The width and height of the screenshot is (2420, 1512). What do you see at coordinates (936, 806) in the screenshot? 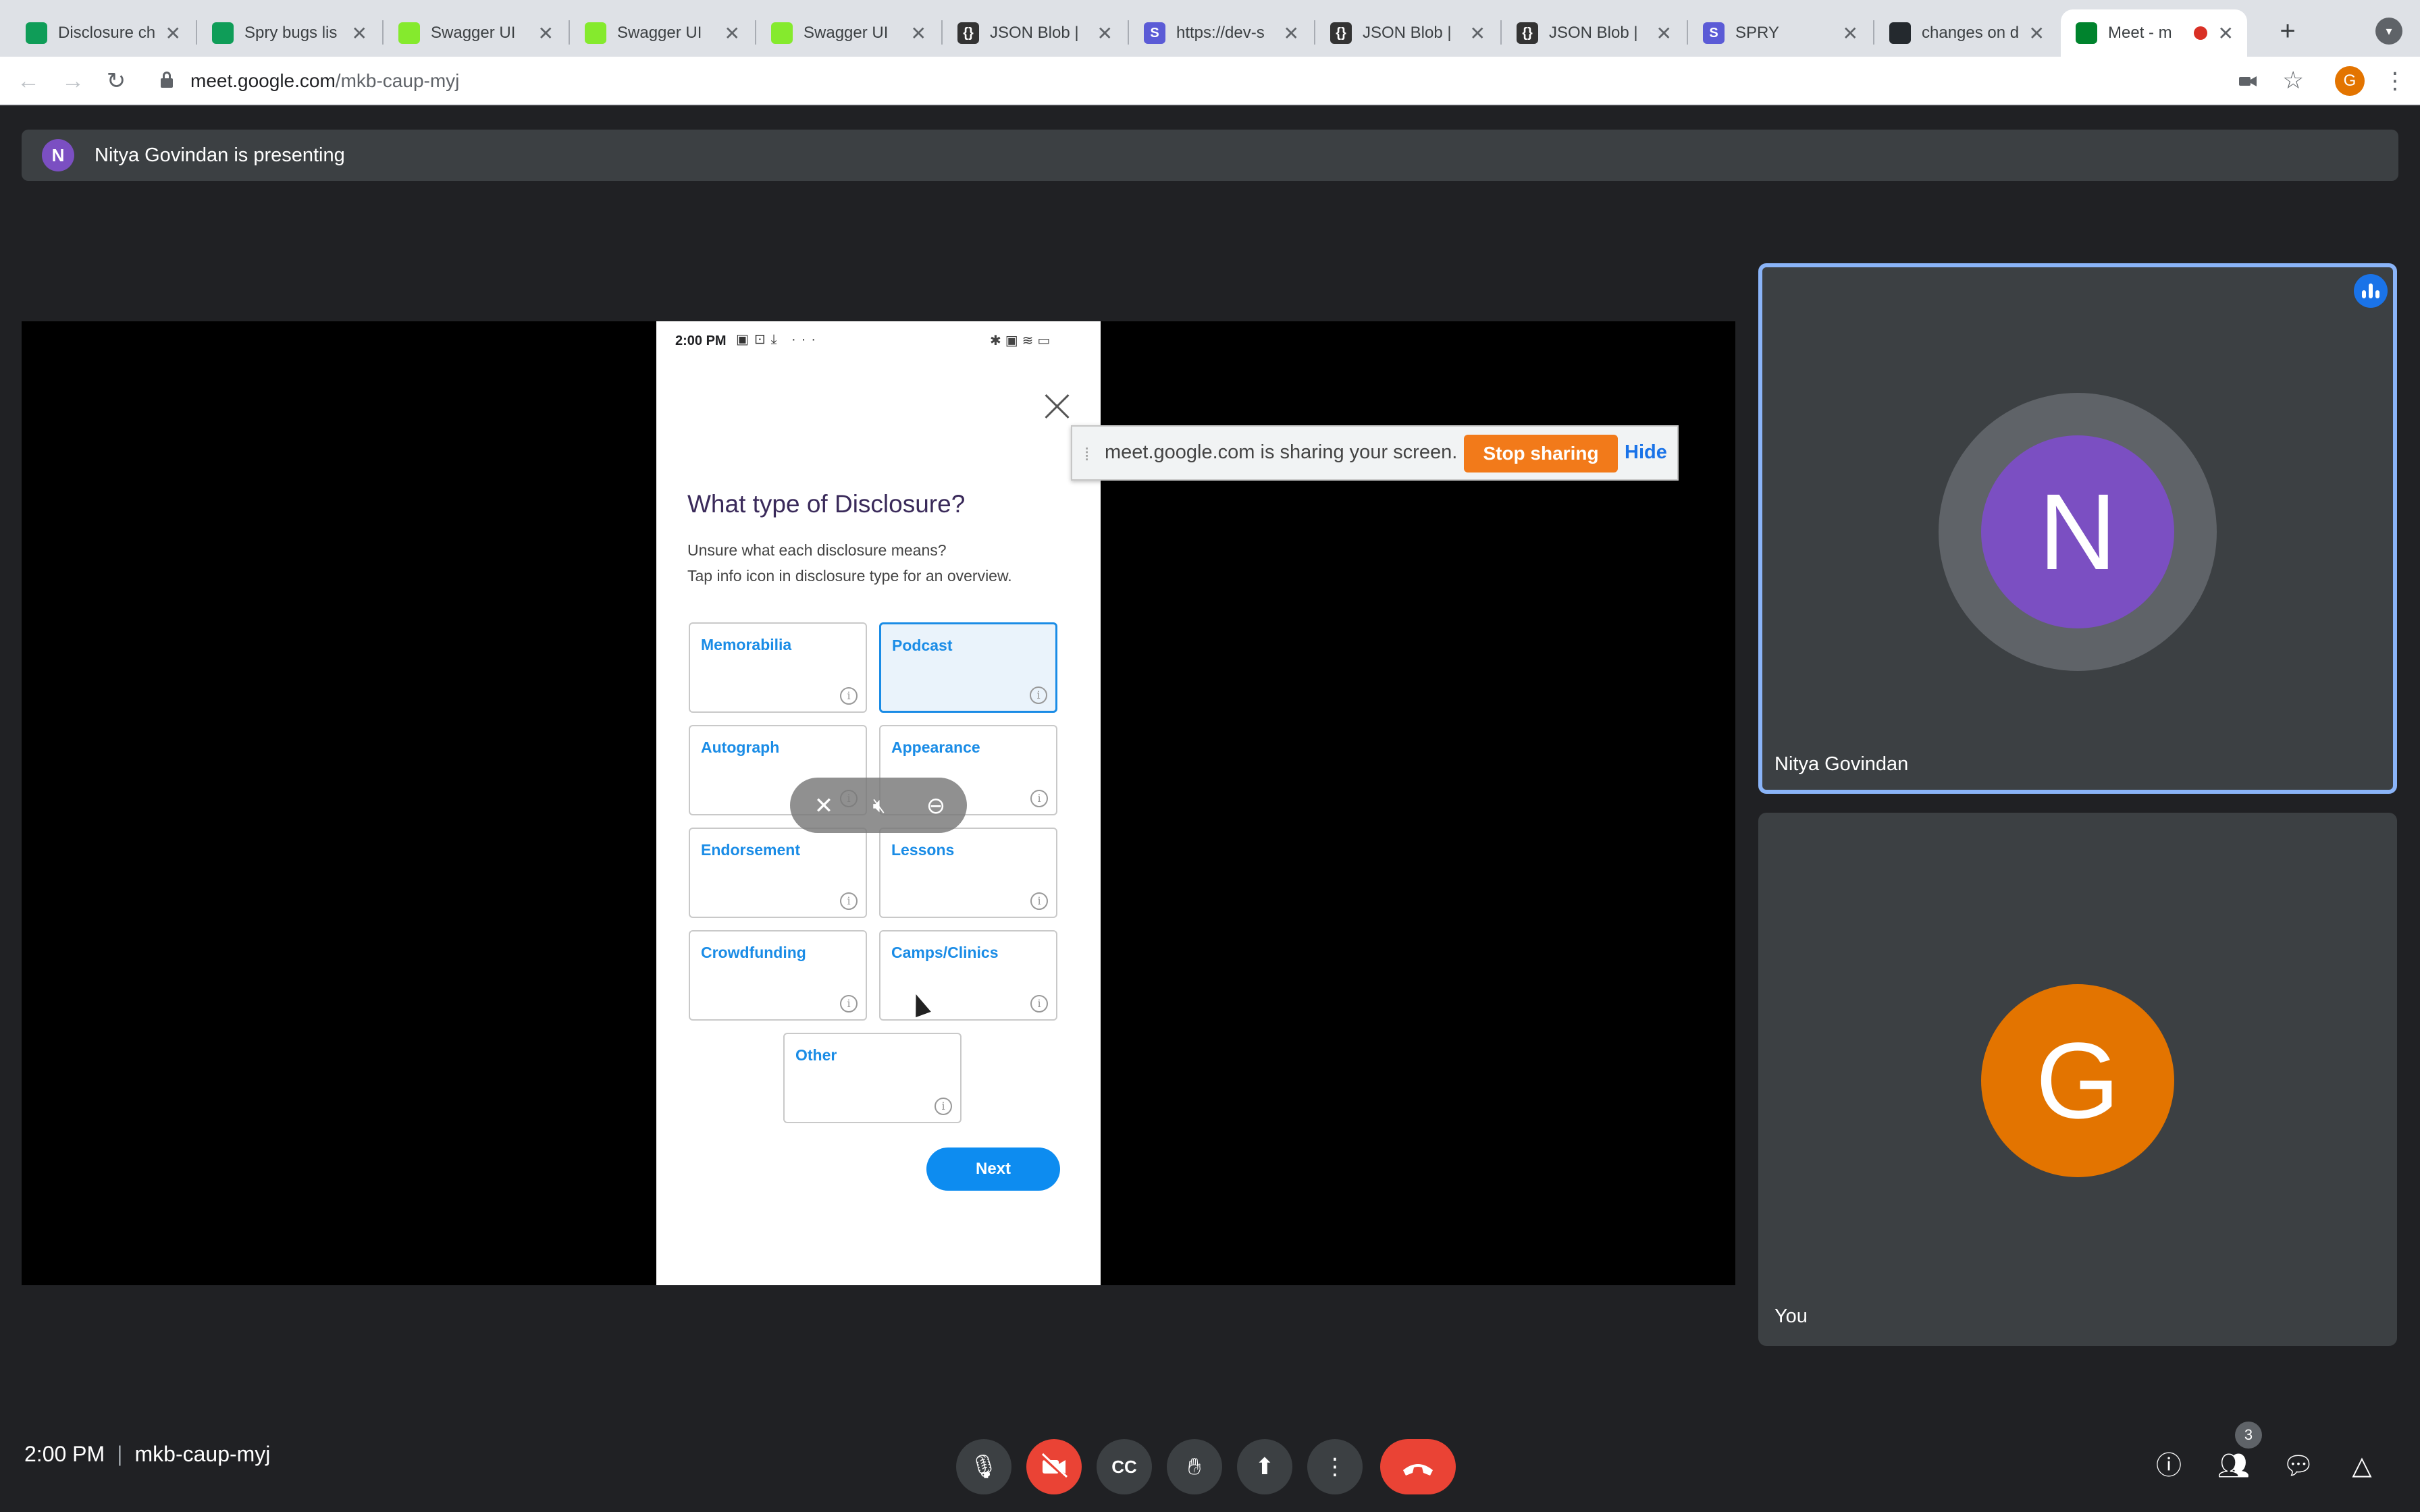
I see `remove-icon: ⊖` at bounding box center [936, 806].